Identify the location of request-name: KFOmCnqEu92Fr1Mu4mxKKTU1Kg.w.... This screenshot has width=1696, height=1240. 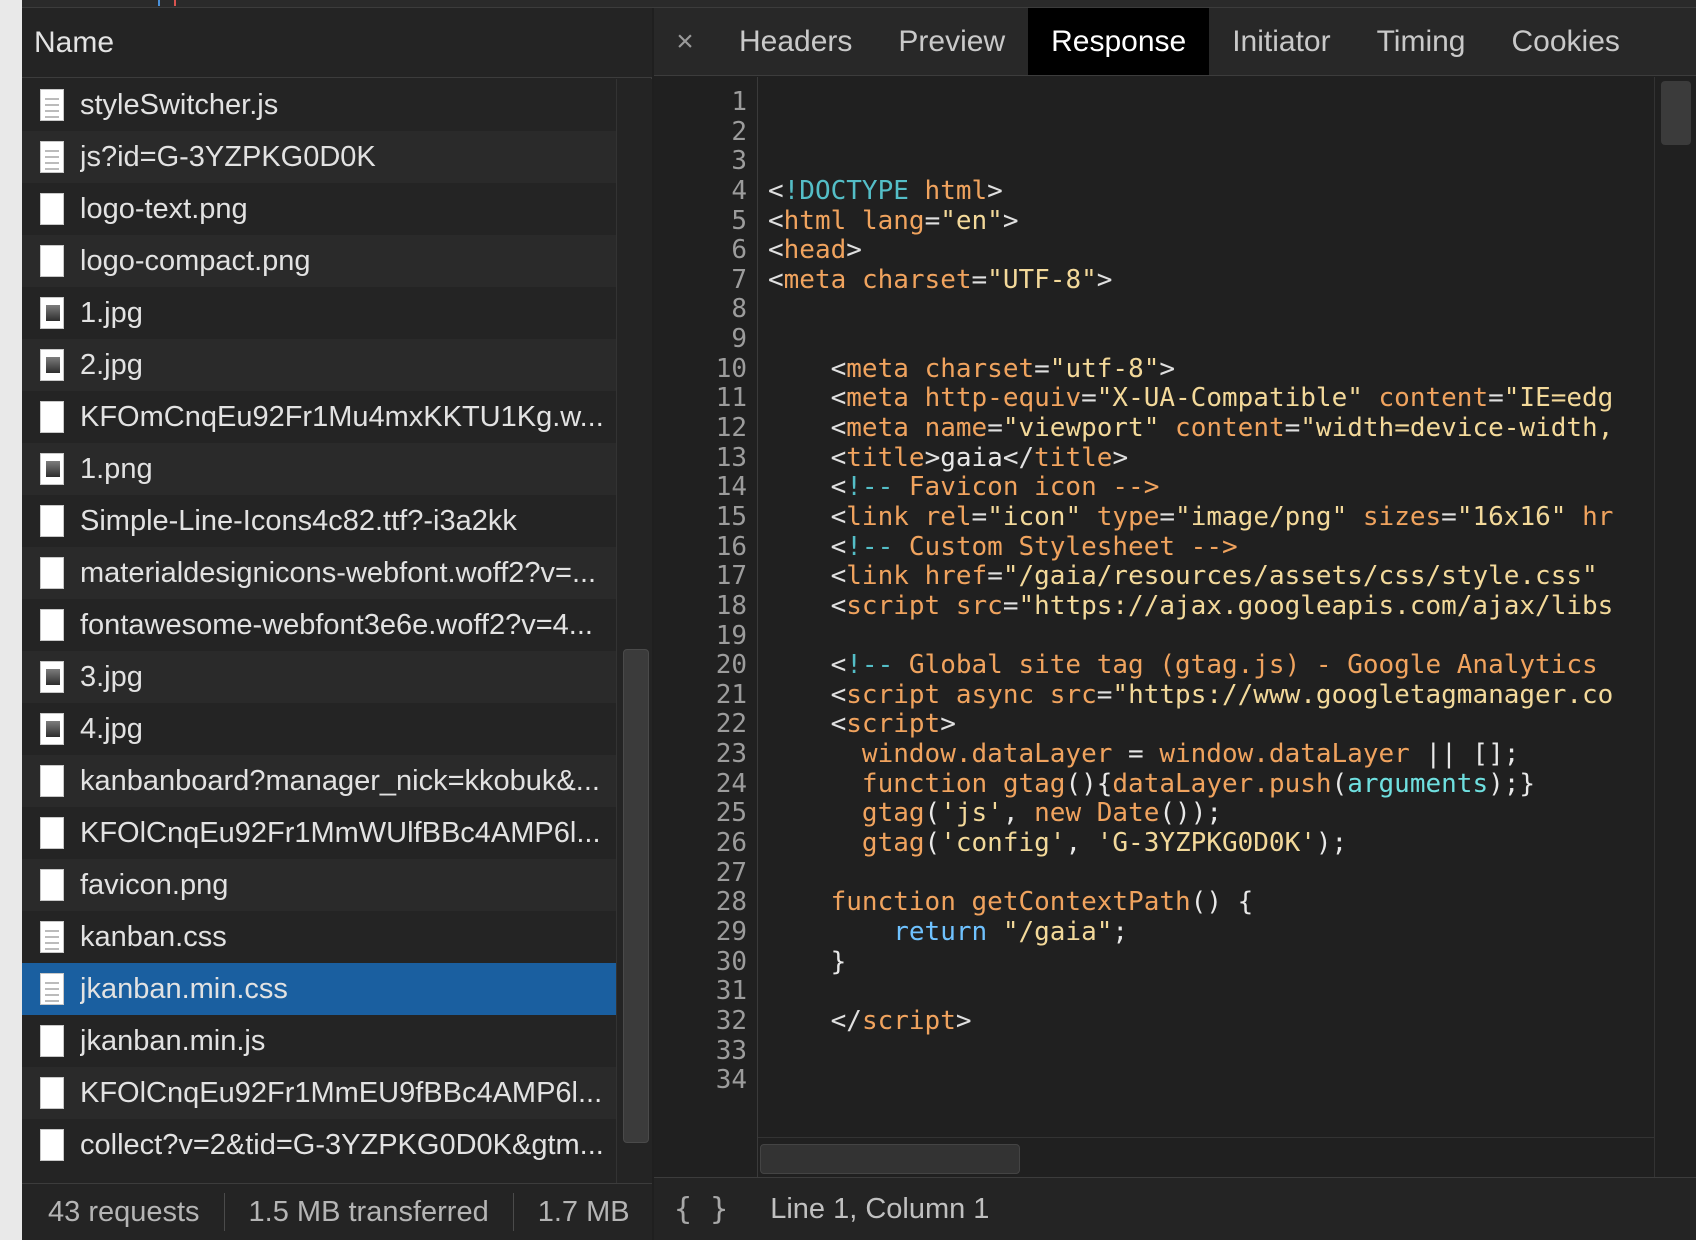
(342, 416).